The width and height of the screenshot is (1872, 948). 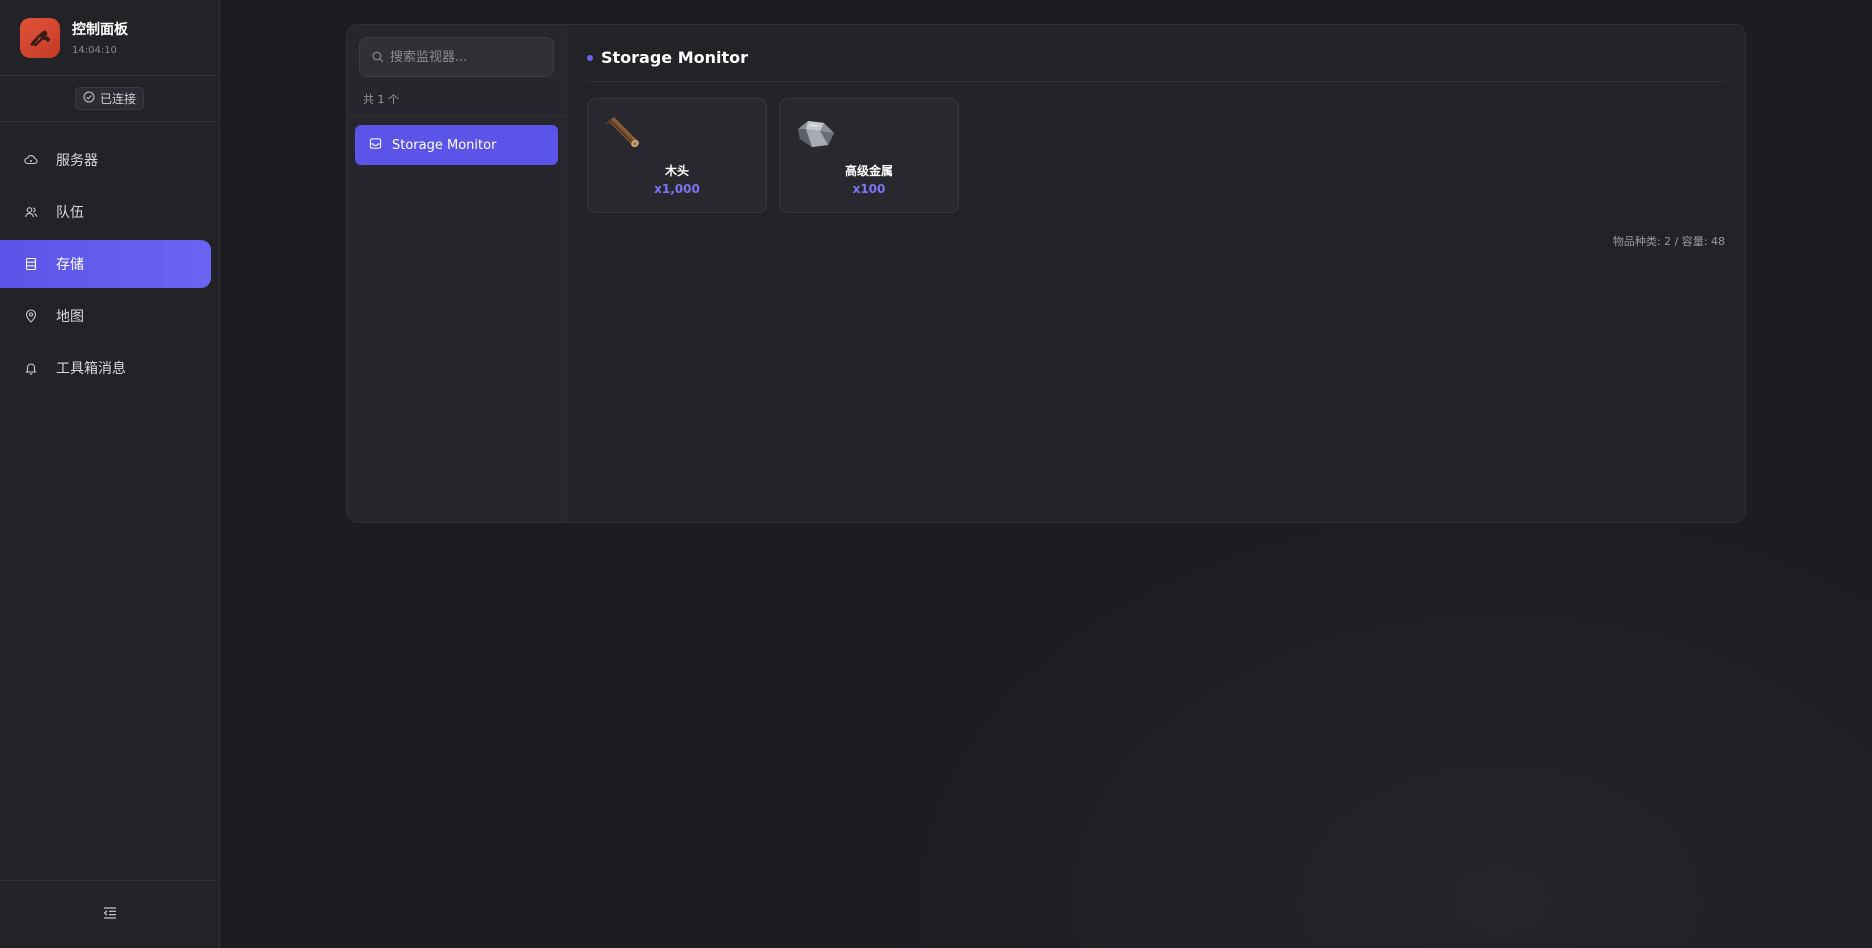 I want to click on sidebar-item-map: 地图, so click(x=105, y=316).